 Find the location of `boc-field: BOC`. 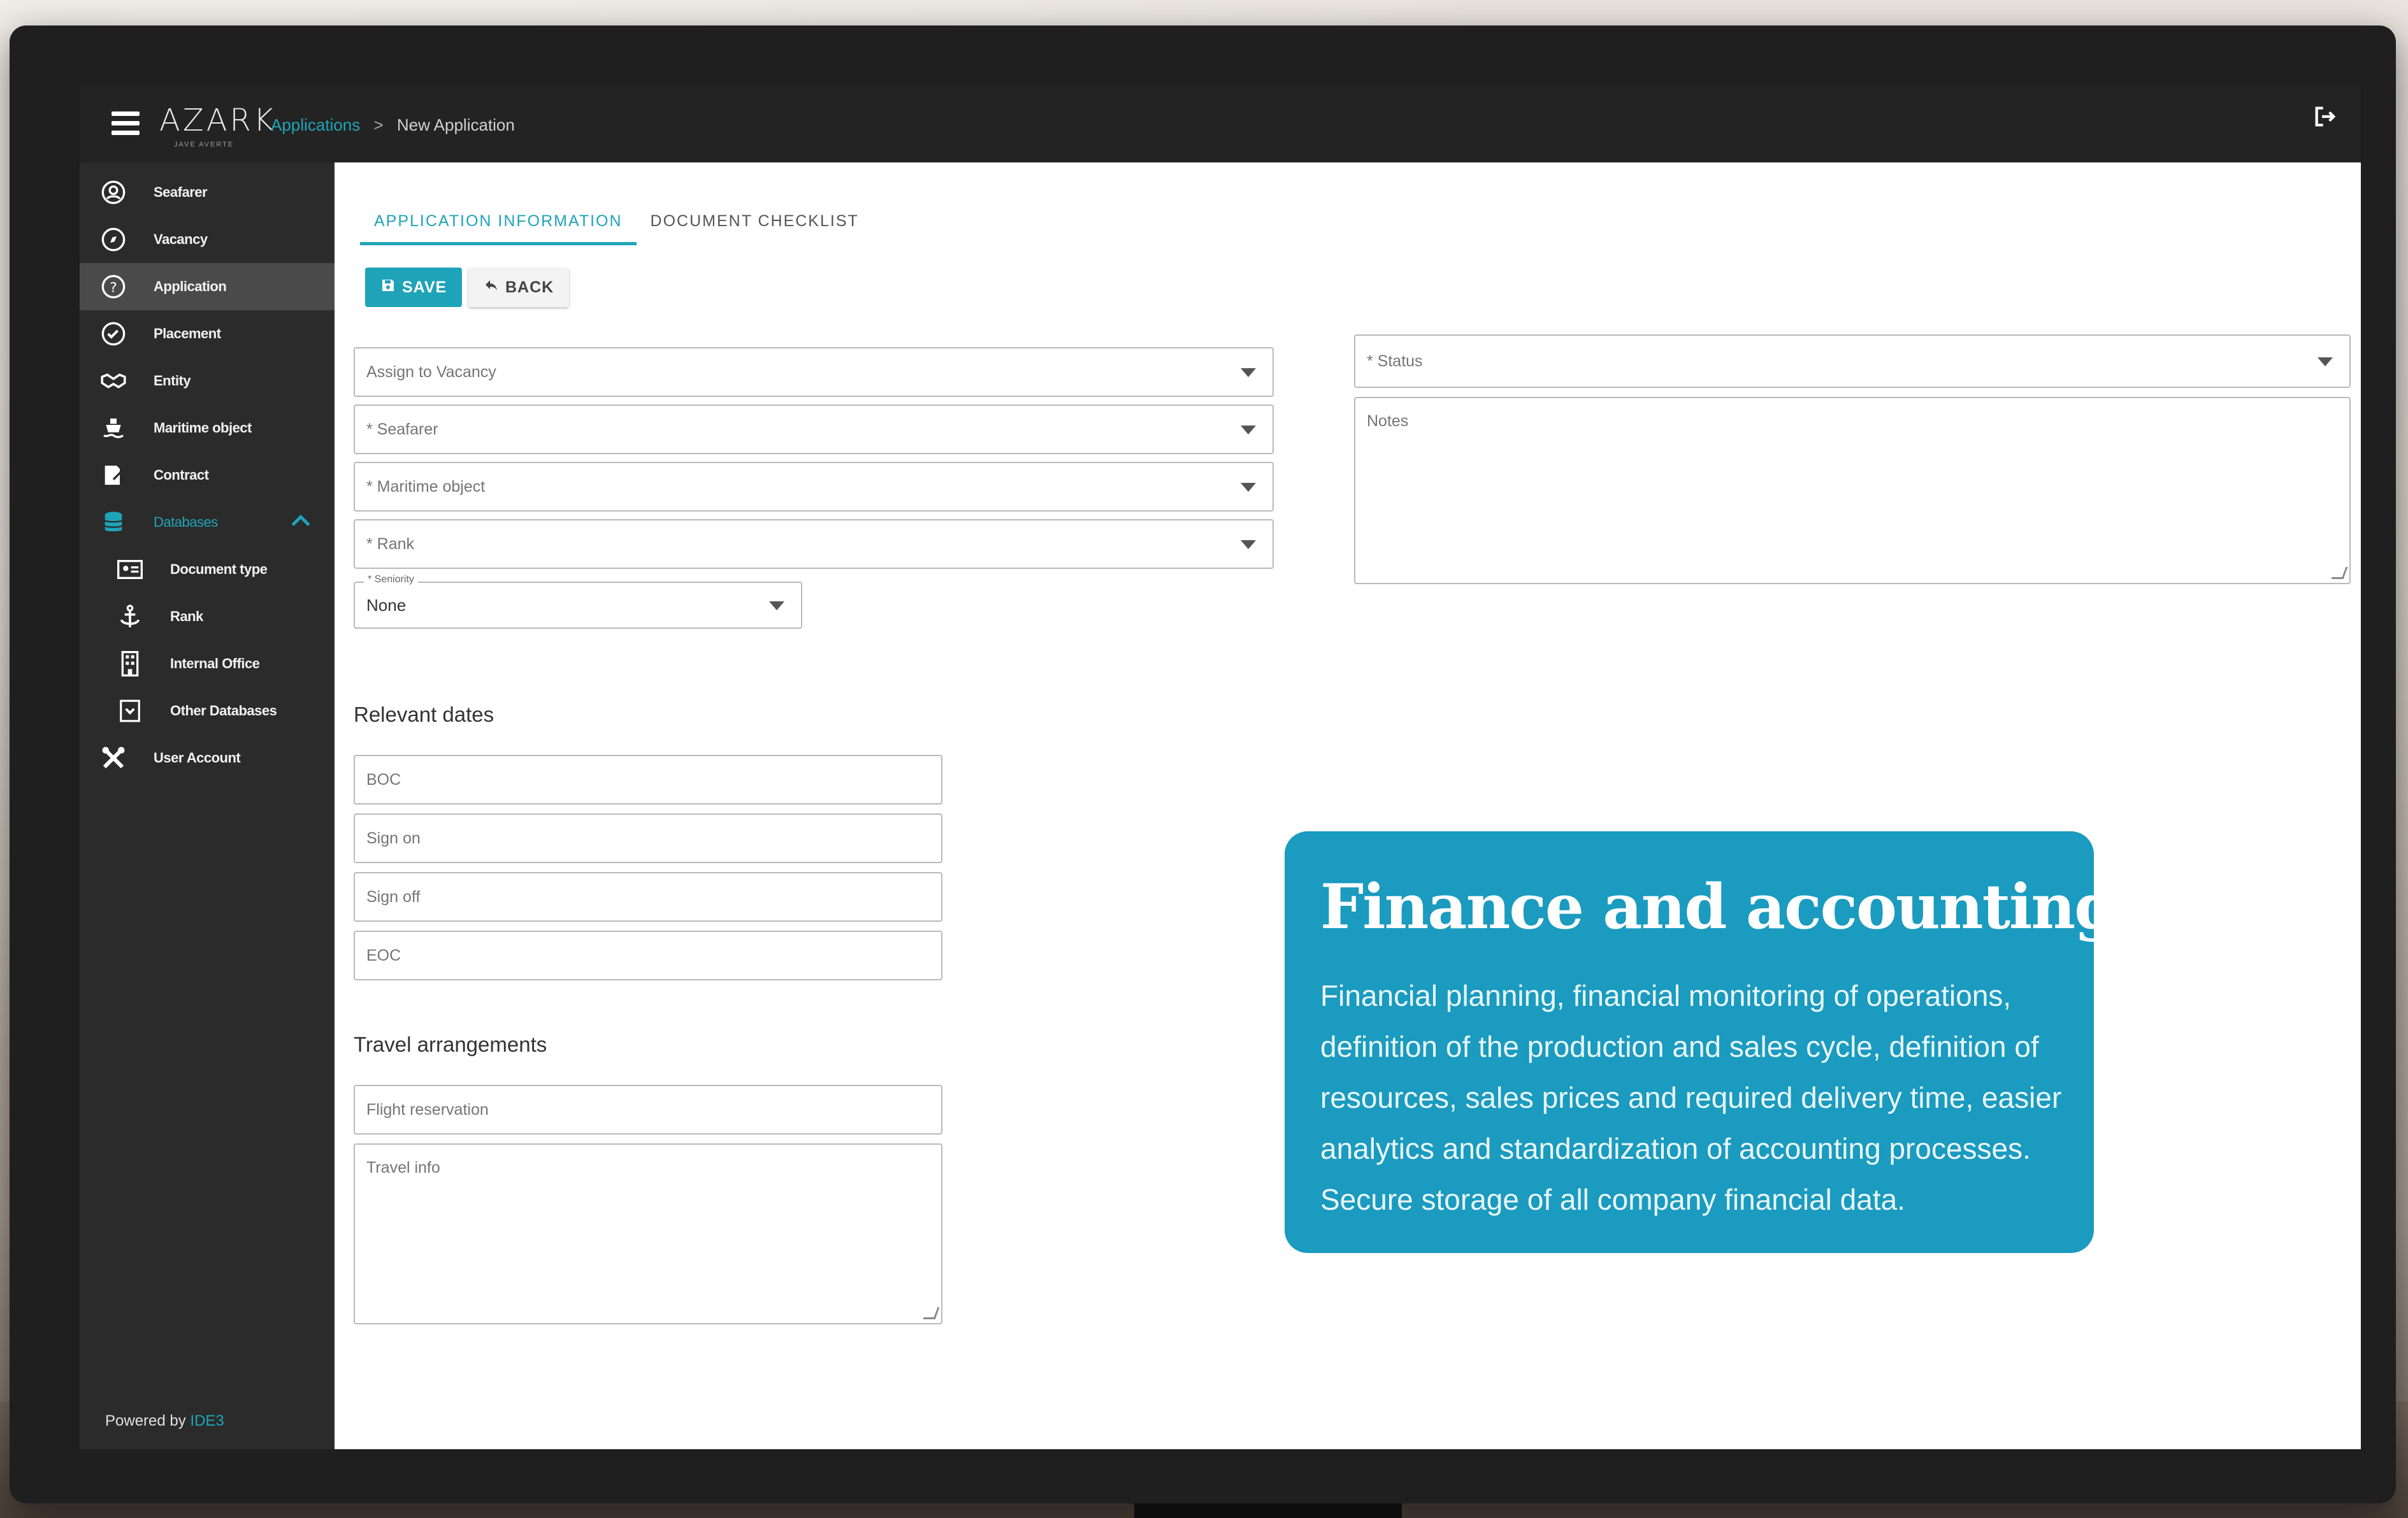

boc-field: BOC is located at coordinates (648, 780).